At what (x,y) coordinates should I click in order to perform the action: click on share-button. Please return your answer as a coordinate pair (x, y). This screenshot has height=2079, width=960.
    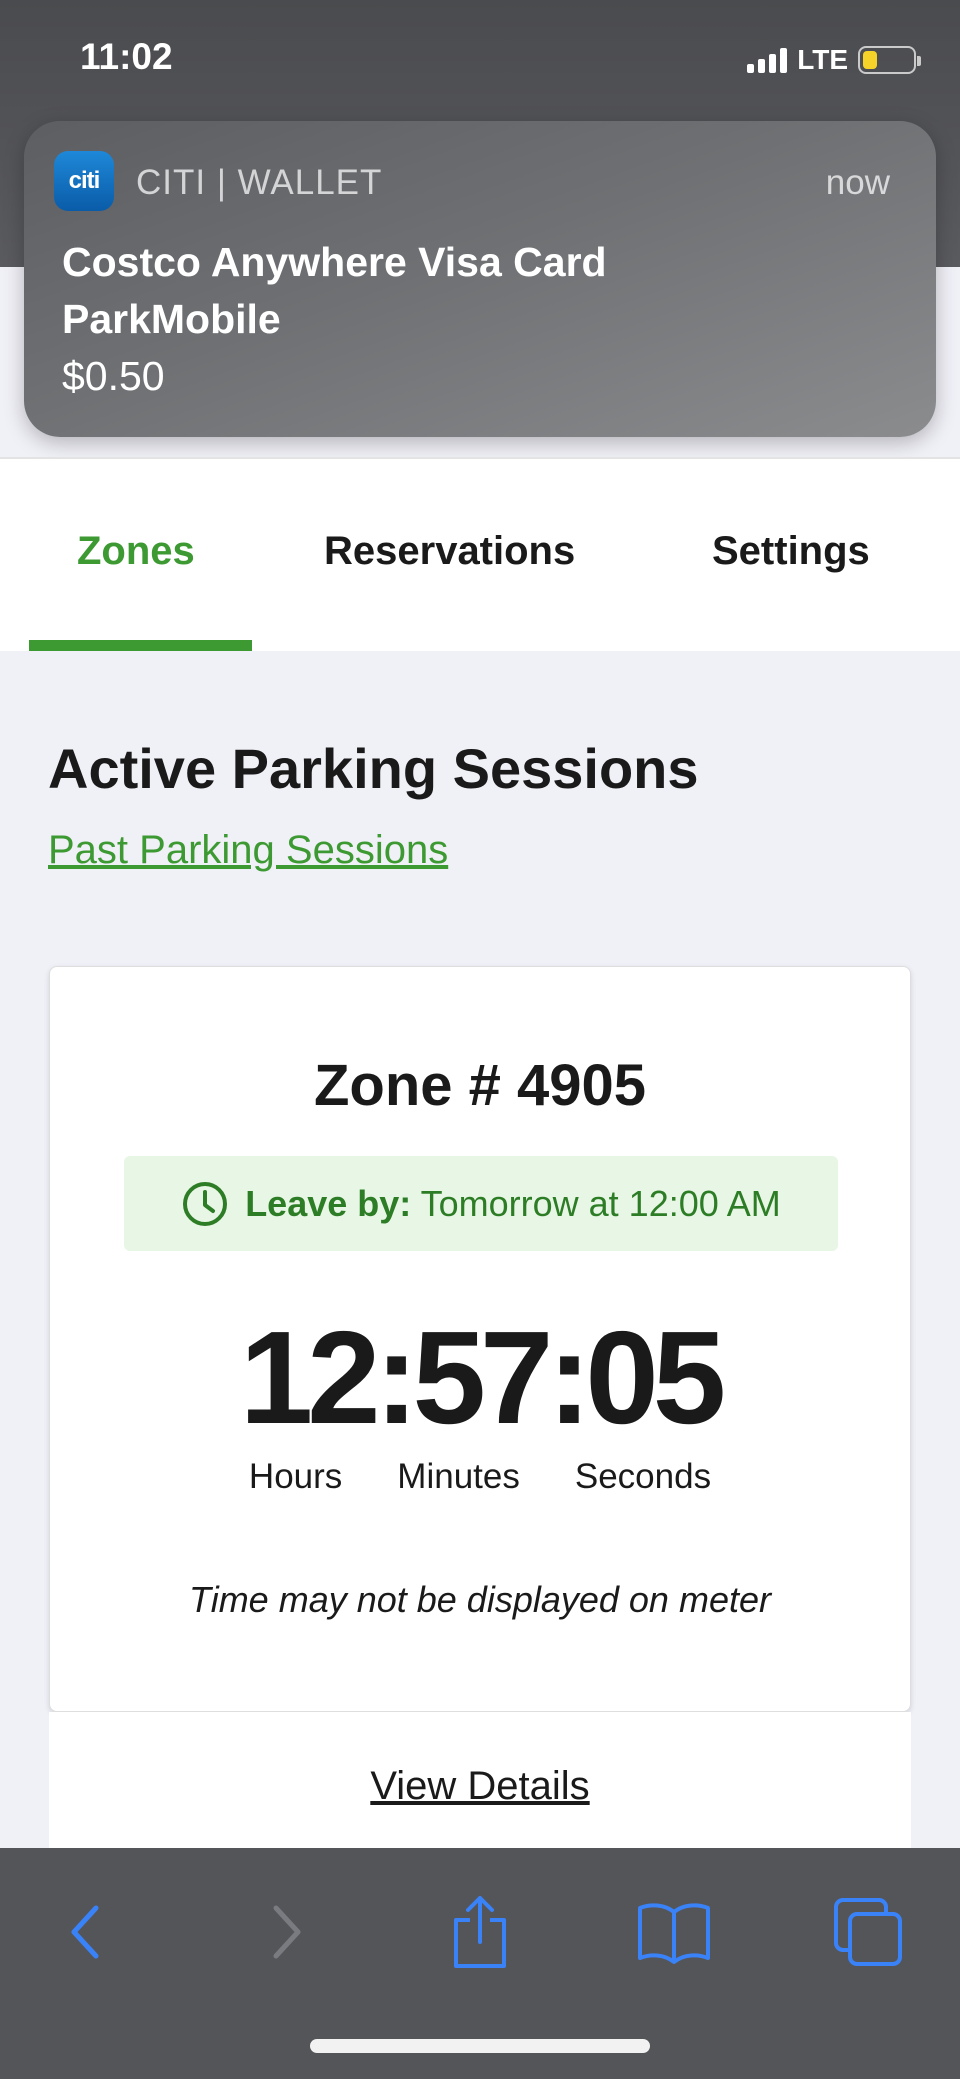
    Looking at the image, I should click on (480, 1932).